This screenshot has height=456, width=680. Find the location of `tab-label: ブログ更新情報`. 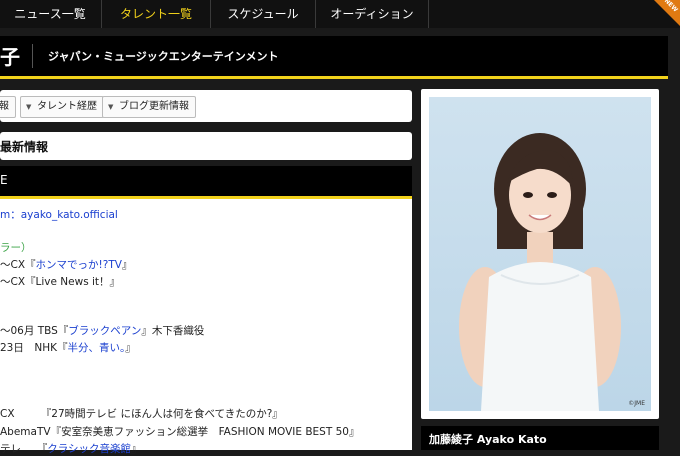

tab-label: ブログ更新情報 is located at coordinates (154, 106).